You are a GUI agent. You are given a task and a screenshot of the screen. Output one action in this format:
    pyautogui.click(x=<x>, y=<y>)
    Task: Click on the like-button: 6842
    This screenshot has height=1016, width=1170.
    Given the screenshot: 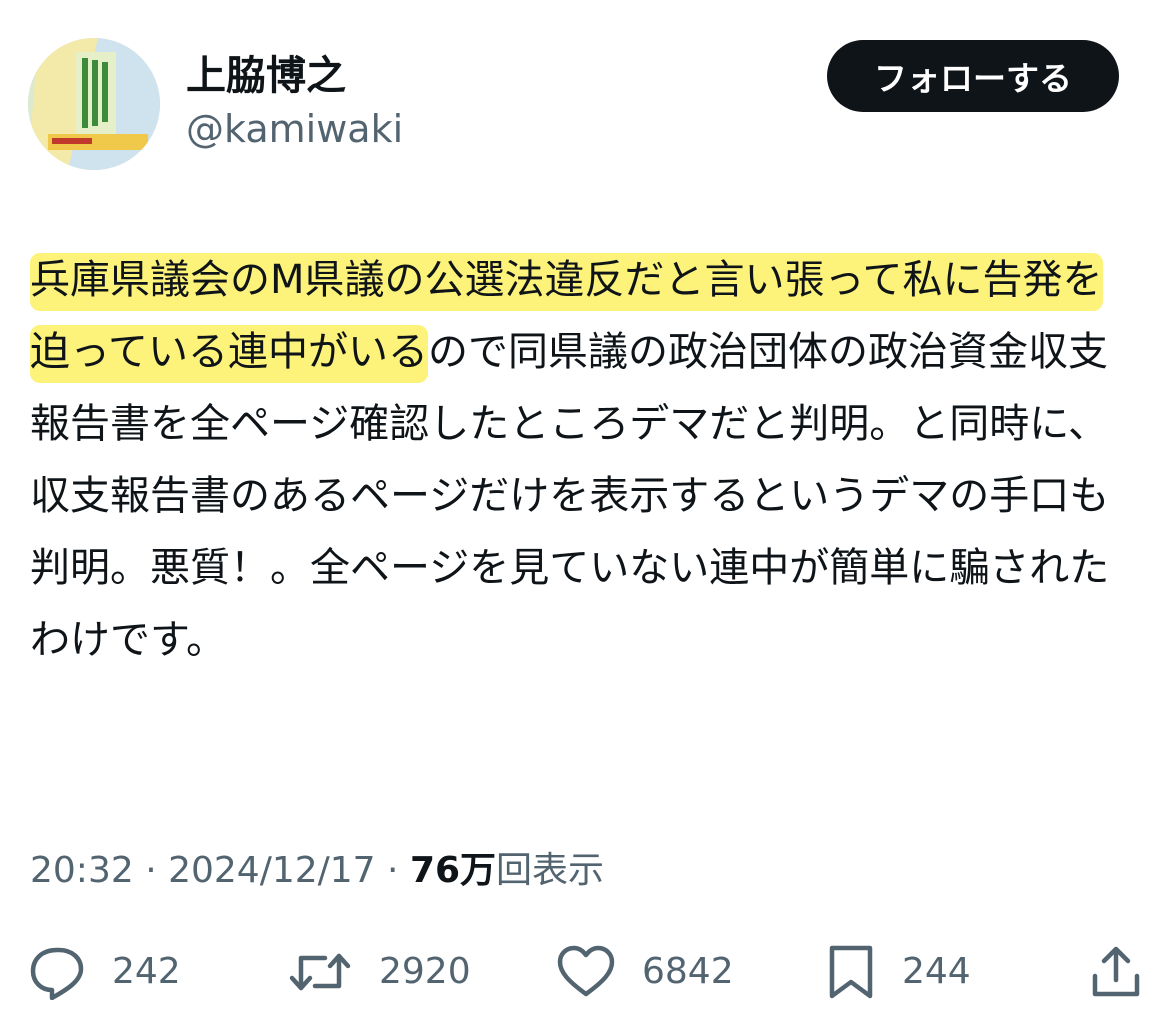 What is the action you would take?
    pyautogui.click(x=645, y=972)
    